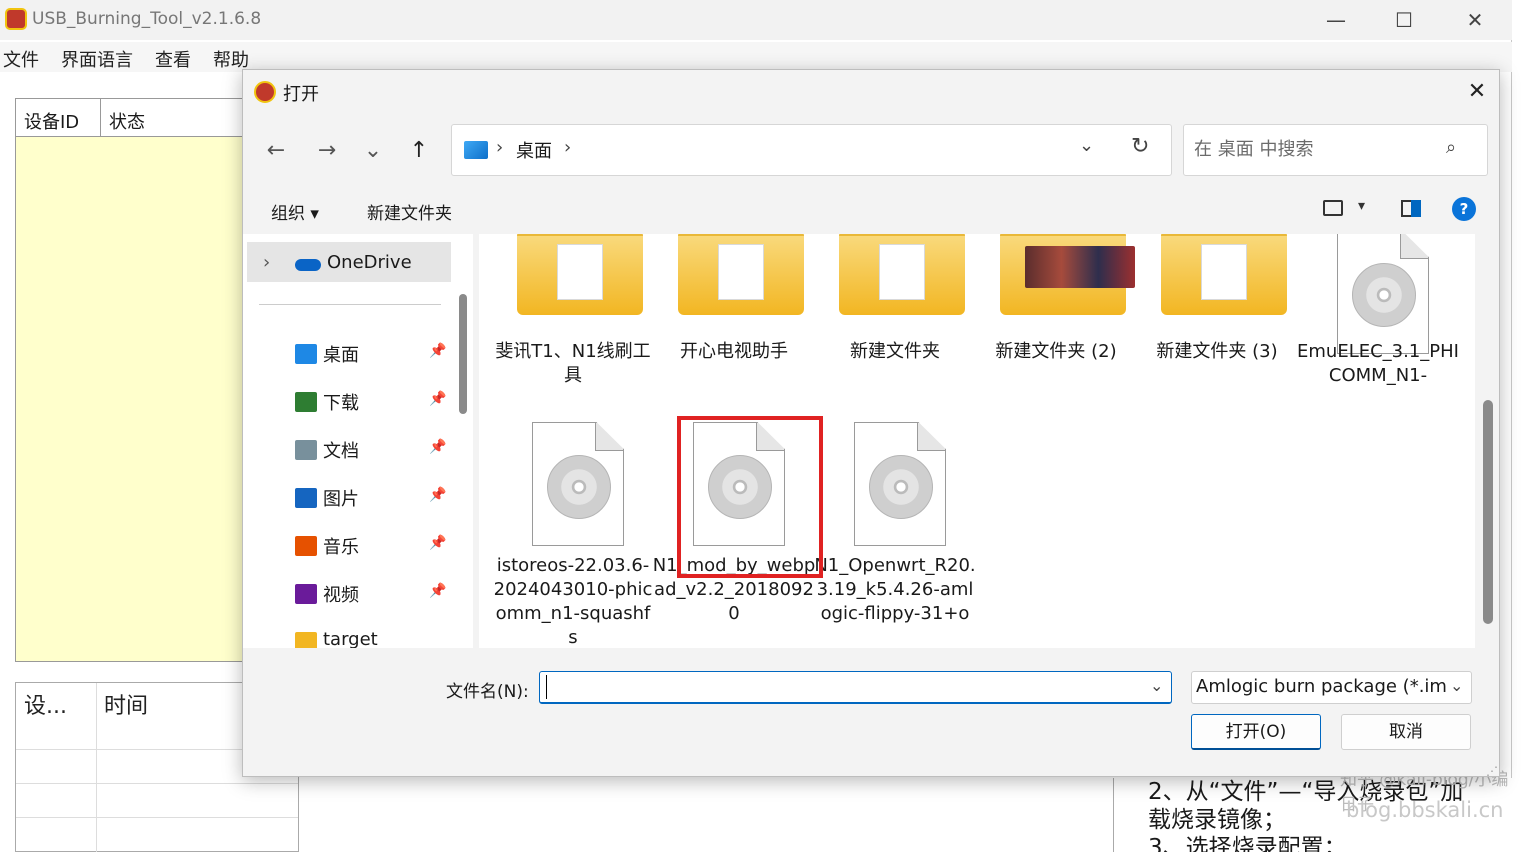 The width and height of the screenshot is (1531, 852). Describe the element at coordinates (476, 150) in the screenshot. I see `desktop-icon` at that location.